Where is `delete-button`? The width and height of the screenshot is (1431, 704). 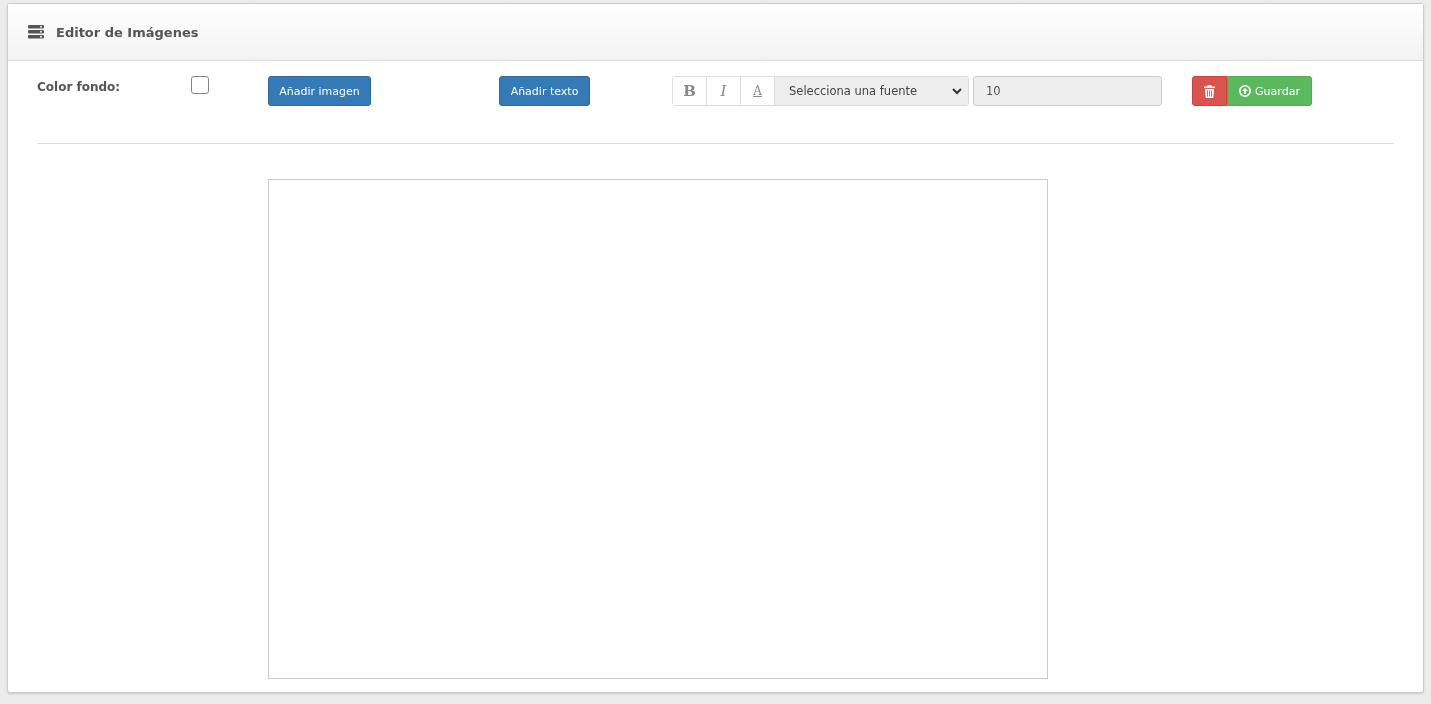
delete-button is located at coordinates (1209, 91).